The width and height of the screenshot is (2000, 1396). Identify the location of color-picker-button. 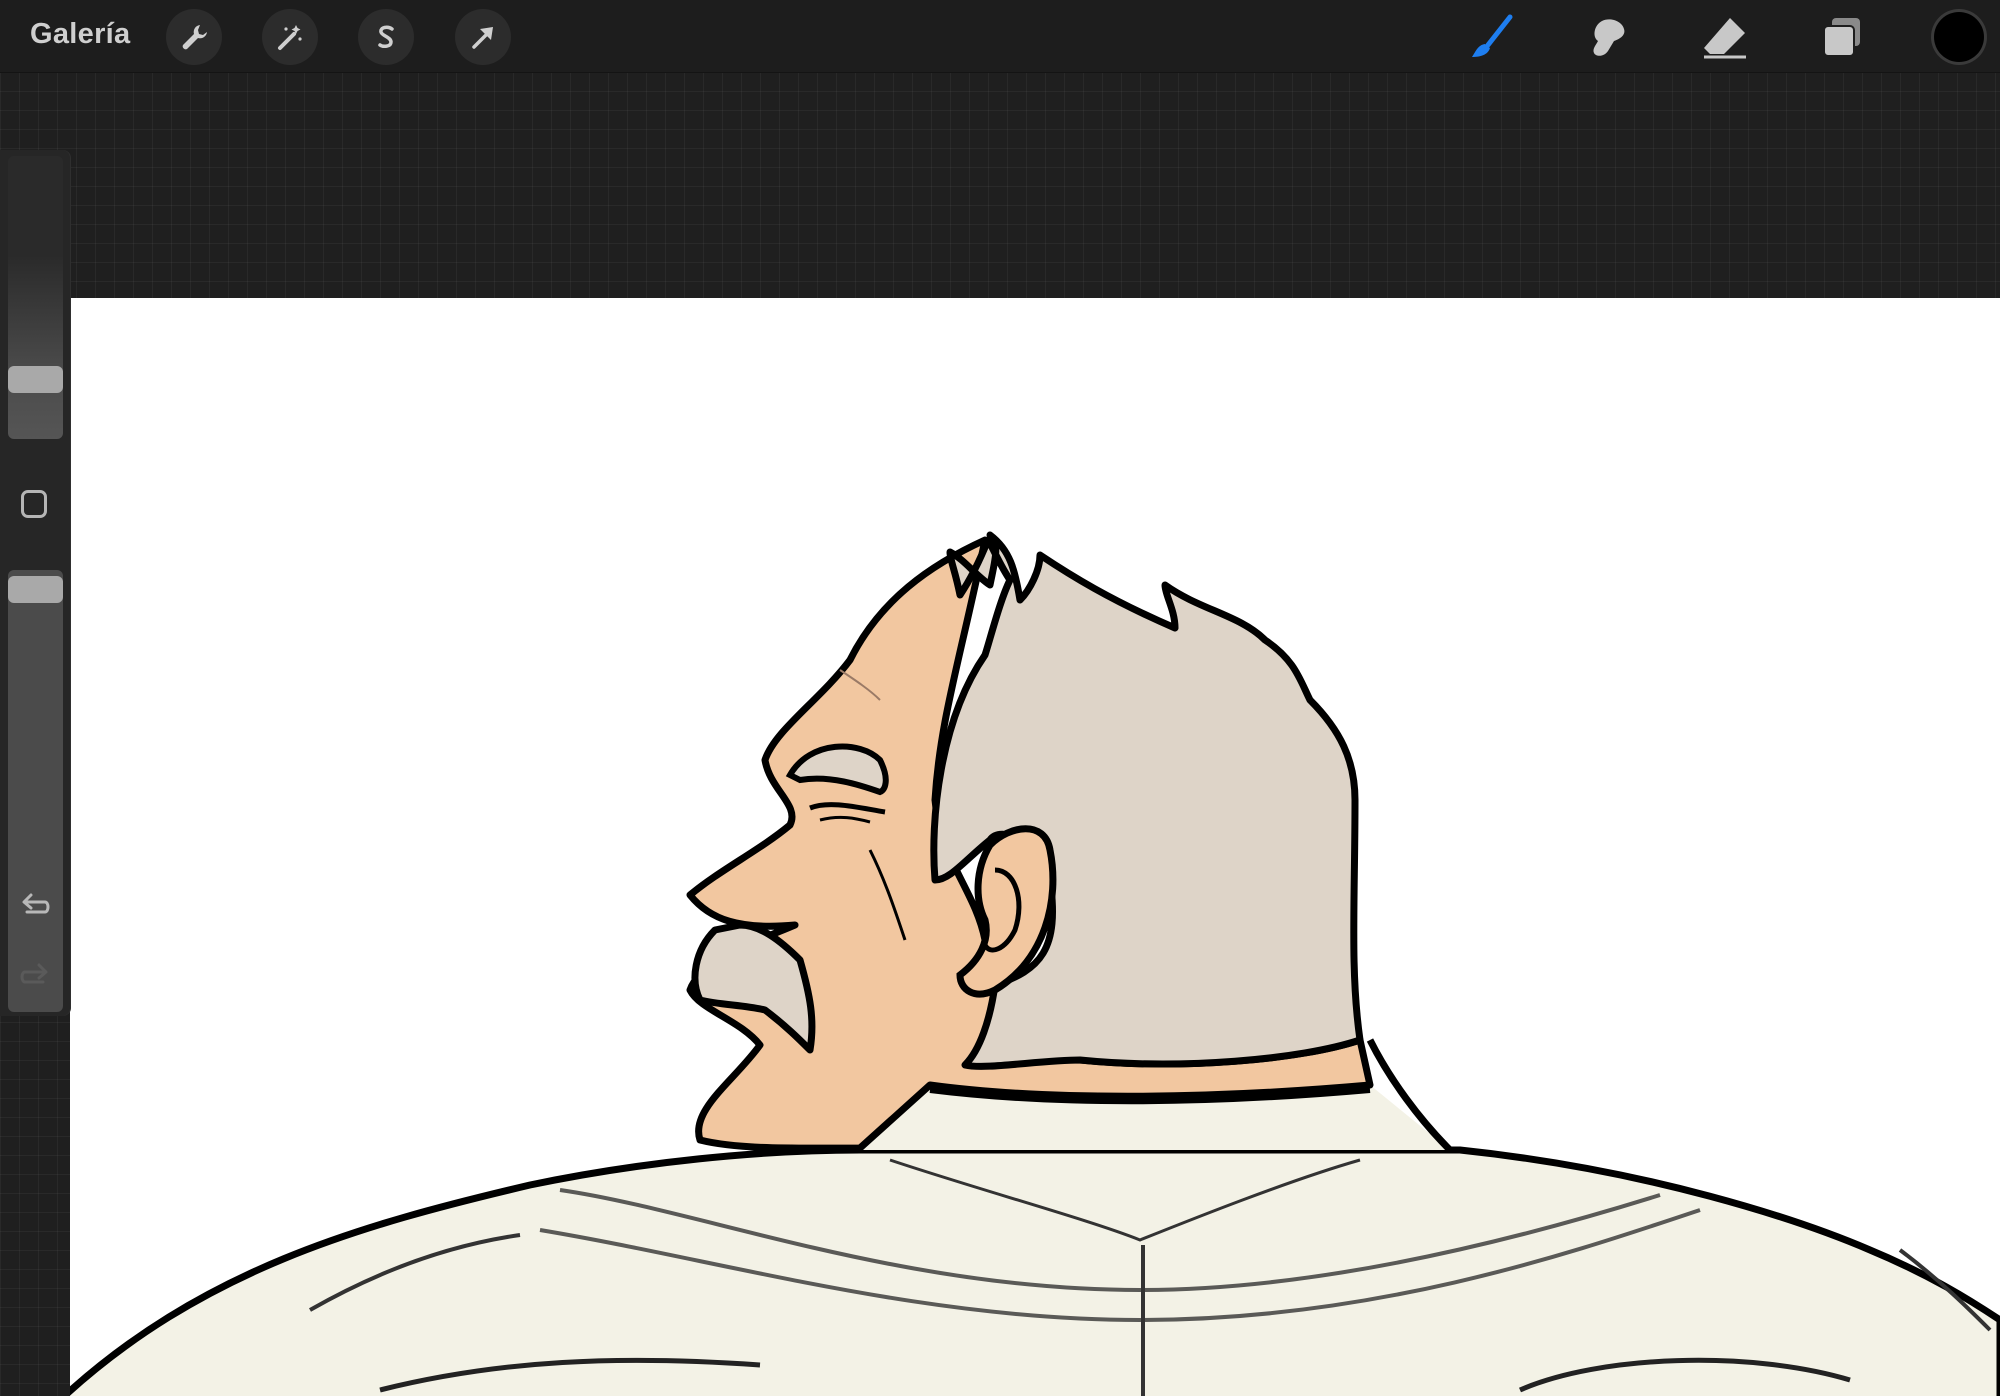
(1959, 37).